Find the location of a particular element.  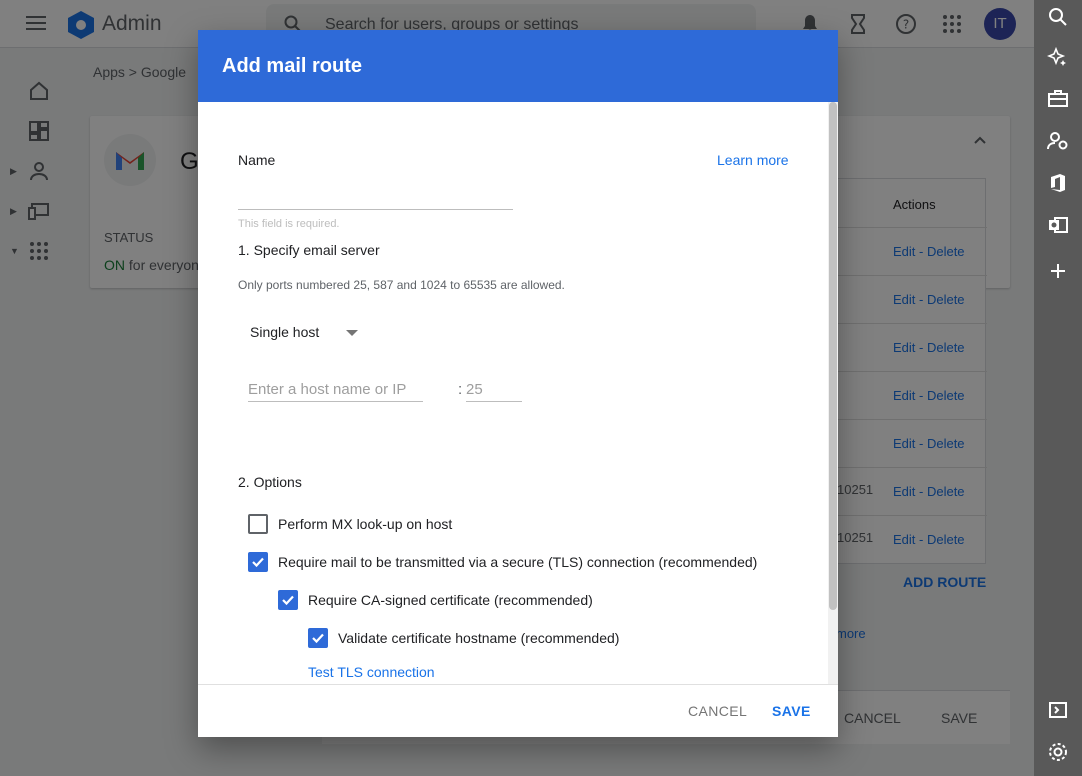

status-label: STATUS is located at coordinates (129, 237).